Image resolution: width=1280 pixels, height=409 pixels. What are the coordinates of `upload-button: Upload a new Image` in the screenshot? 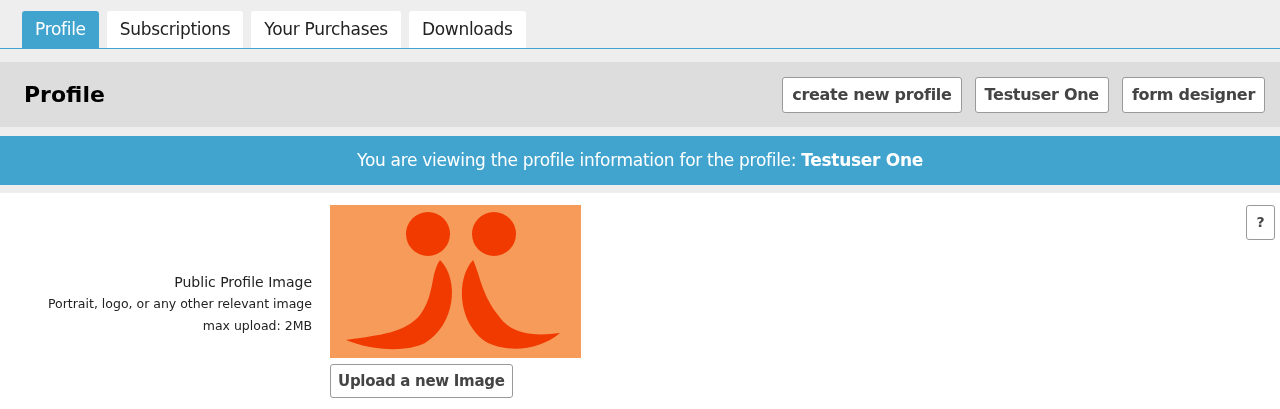 It's located at (421, 381).